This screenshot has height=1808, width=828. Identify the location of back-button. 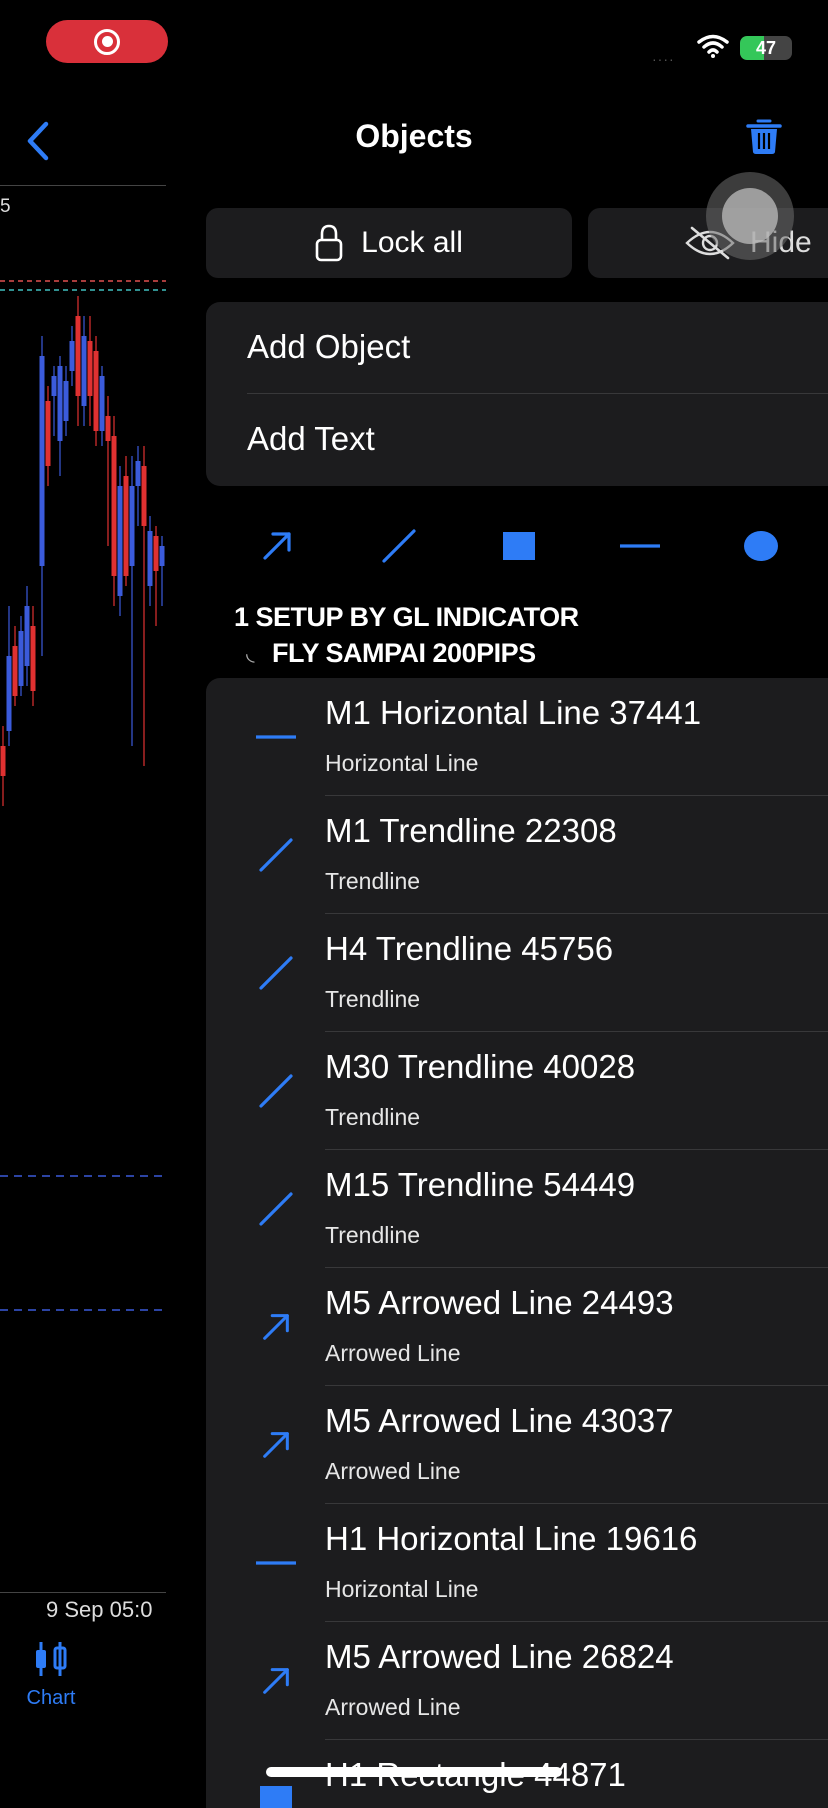
(38, 143).